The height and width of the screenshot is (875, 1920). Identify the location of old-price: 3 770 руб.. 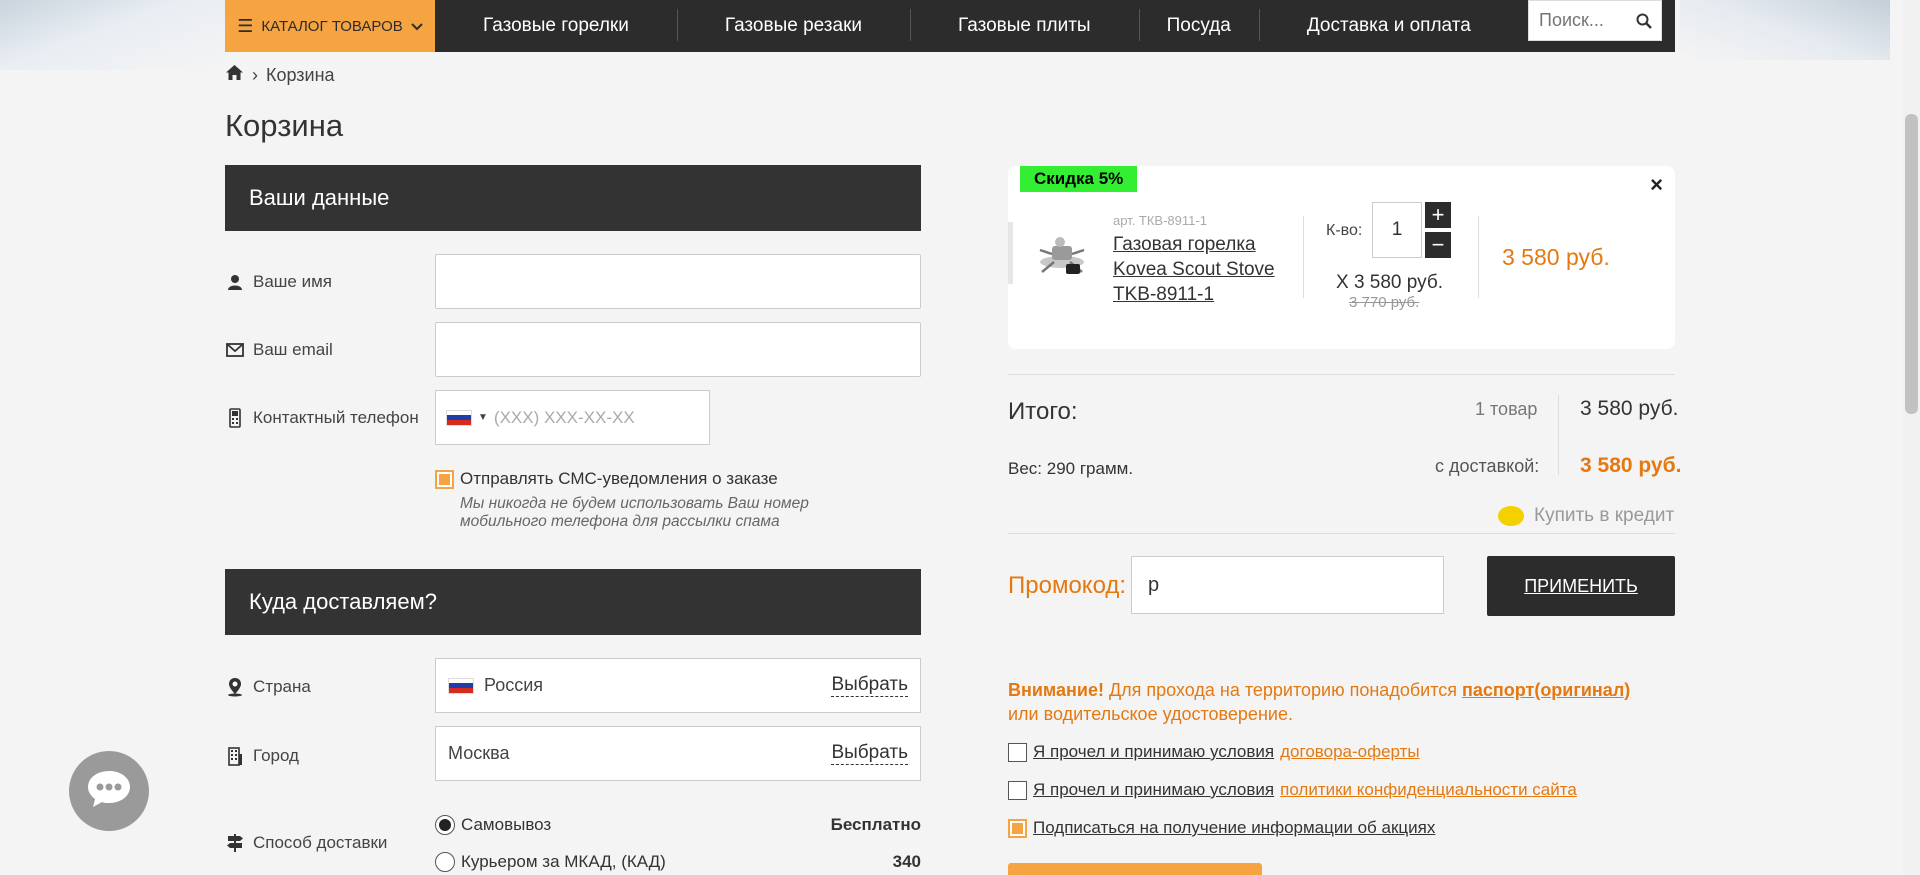
(1384, 302).